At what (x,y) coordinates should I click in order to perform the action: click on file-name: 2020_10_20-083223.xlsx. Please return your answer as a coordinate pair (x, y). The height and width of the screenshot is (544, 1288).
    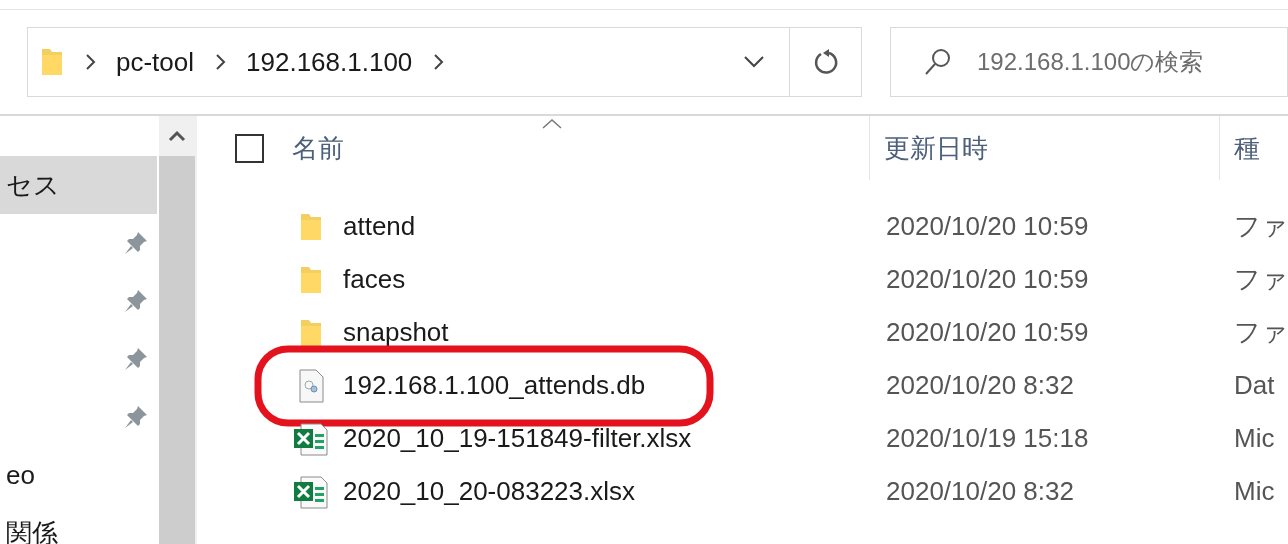
    Looking at the image, I should click on (489, 491).